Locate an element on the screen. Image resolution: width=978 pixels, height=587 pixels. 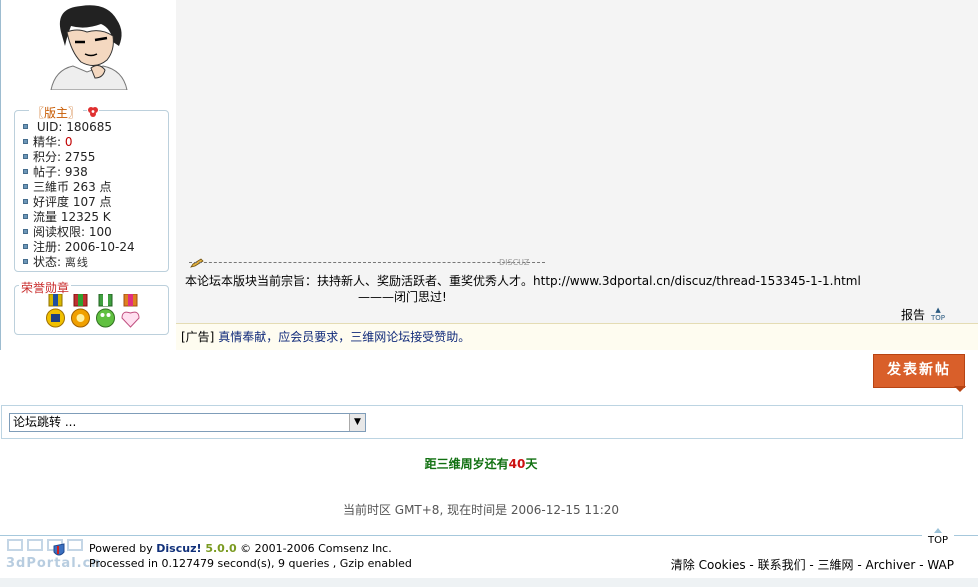
status-badge: 离线 is located at coordinates (76, 262).